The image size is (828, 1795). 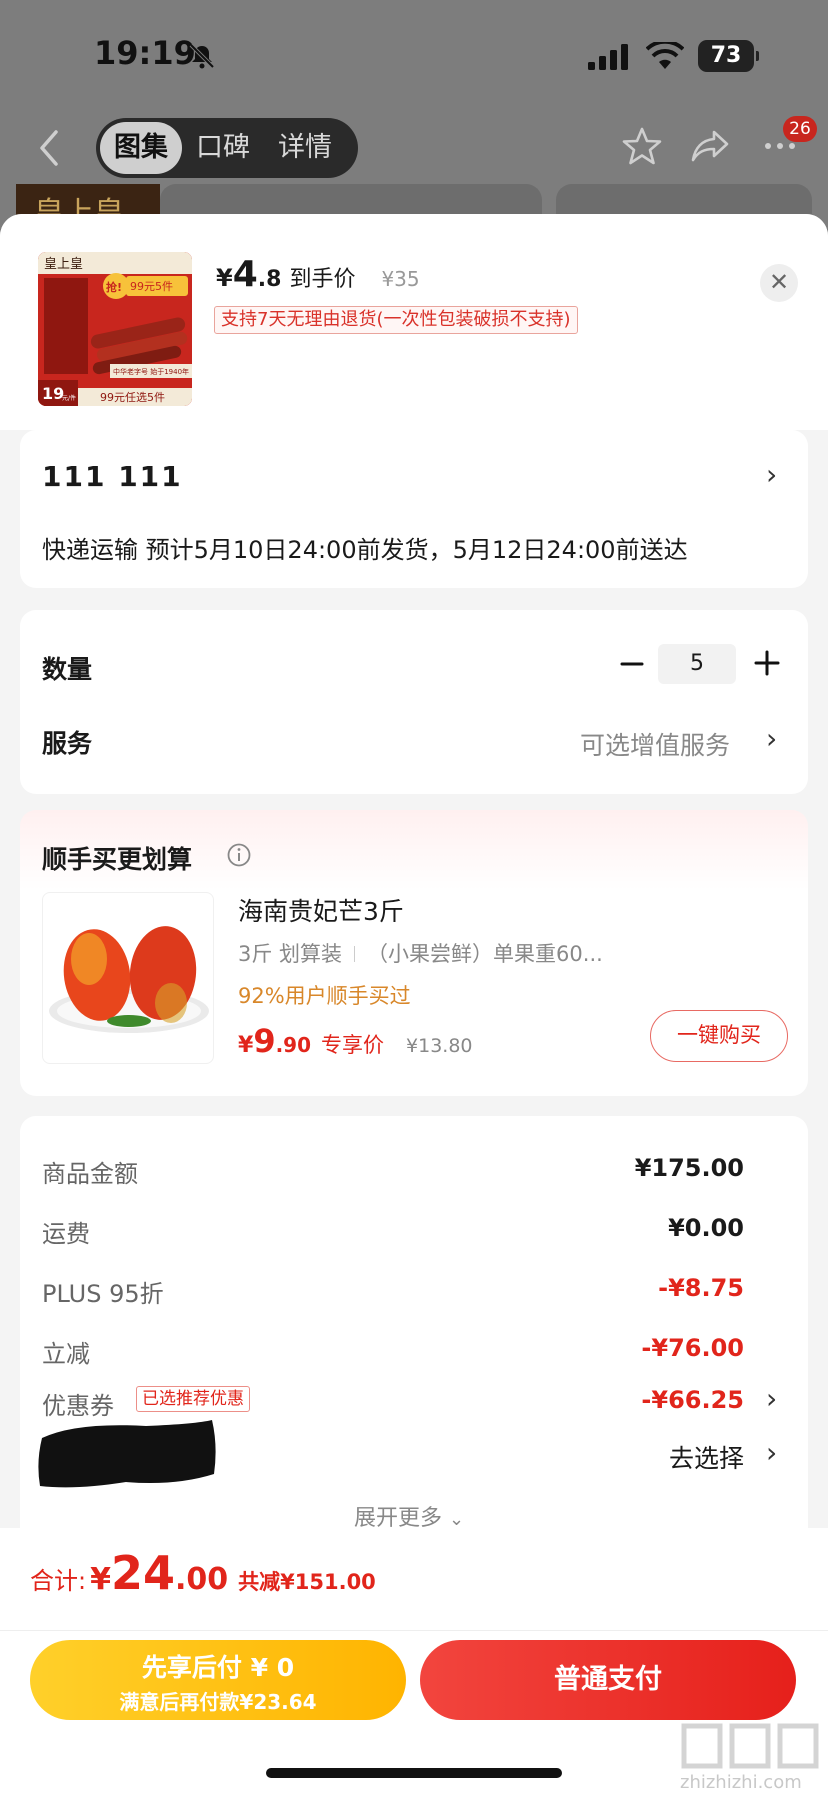 What do you see at coordinates (69, 398) in the screenshot?
I see `thumb-corner-unit: 元/件` at bounding box center [69, 398].